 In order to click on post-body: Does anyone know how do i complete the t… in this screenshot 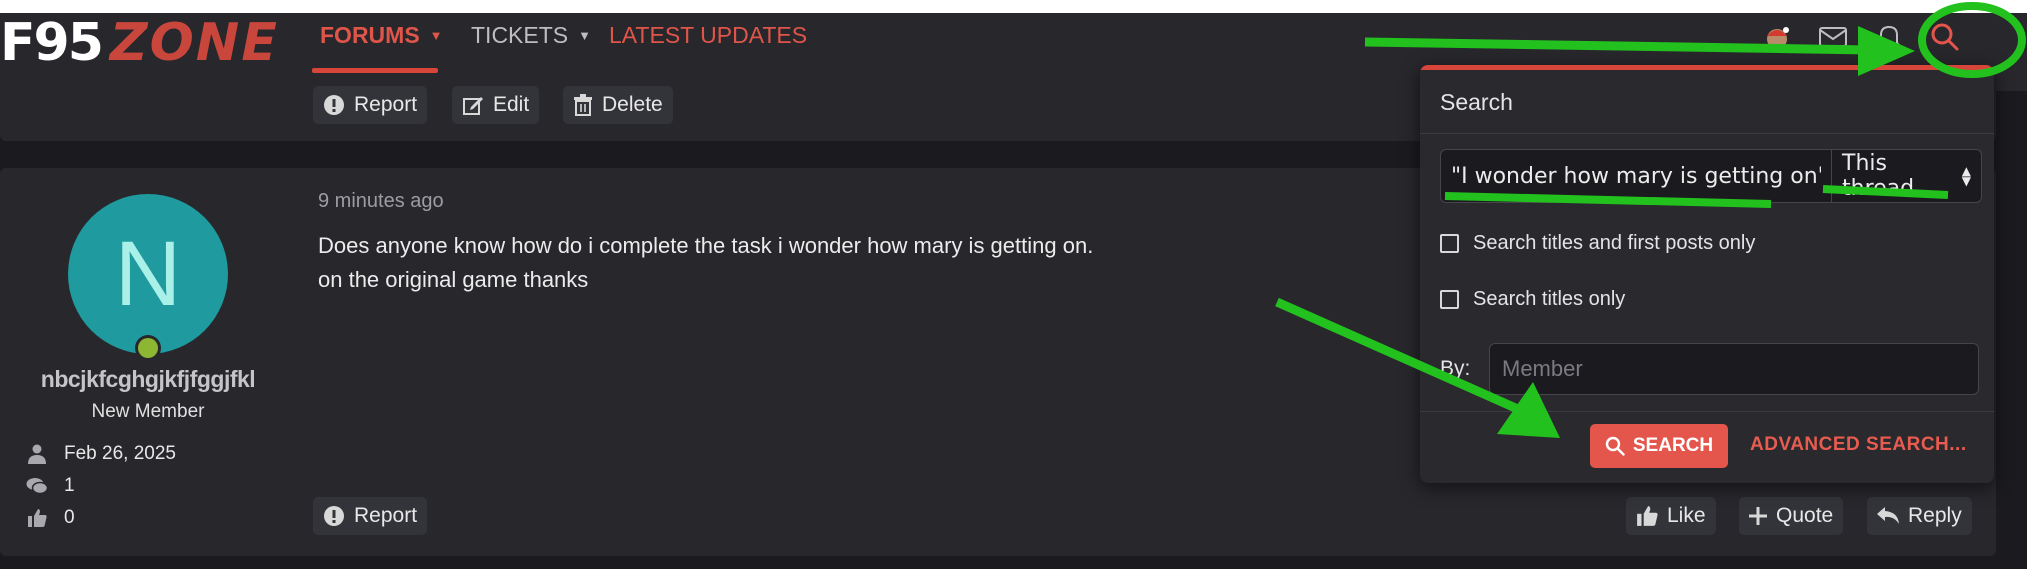, I will do `click(705, 263)`.